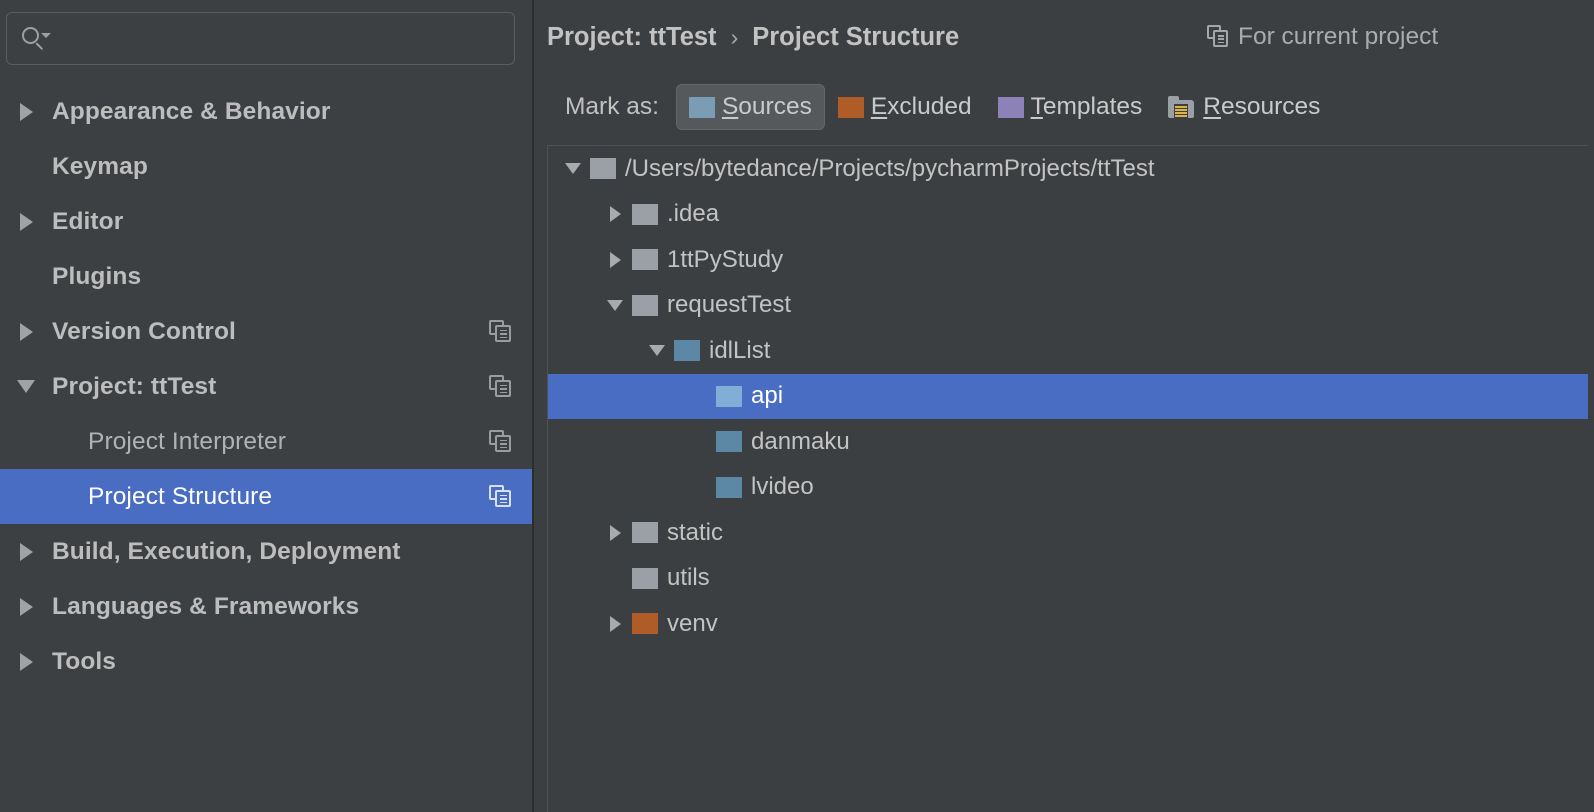 This screenshot has width=1594, height=812. I want to click on tree-row-label: static, so click(695, 532).